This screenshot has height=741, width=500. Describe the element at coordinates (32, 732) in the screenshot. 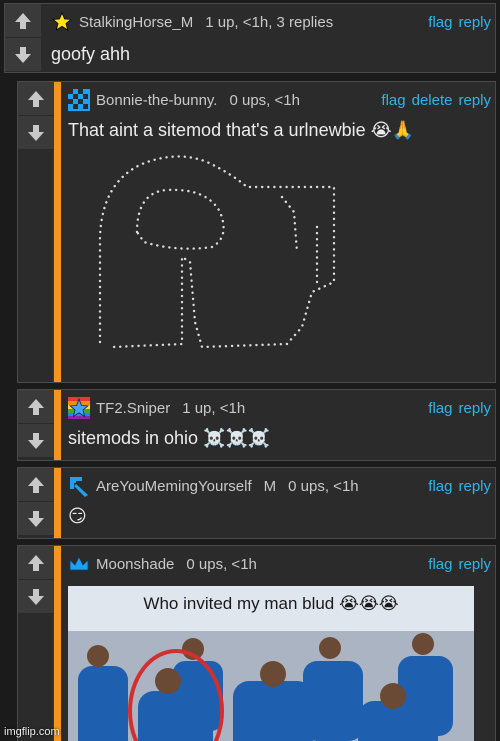

I see `watermark: imgflip.com` at that location.